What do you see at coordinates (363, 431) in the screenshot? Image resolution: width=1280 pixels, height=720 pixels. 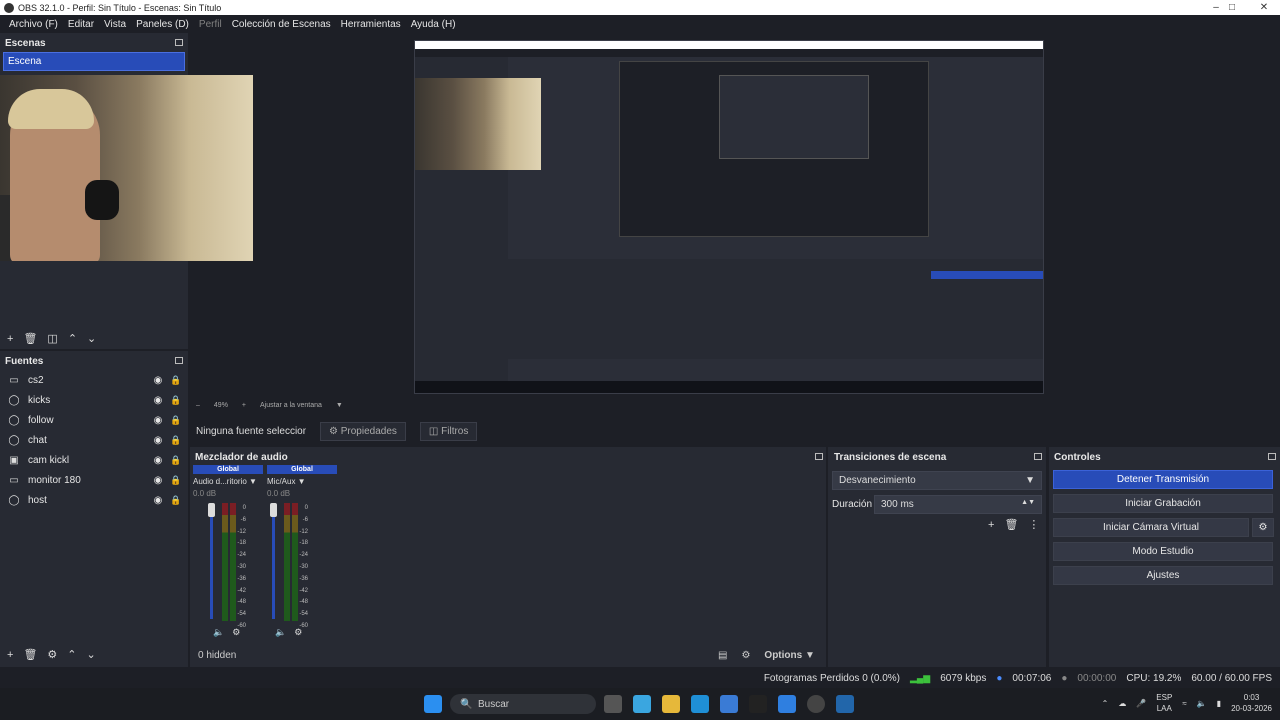 I see `properties-button: ⚙ Propiedades` at bounding box center [363, 431].